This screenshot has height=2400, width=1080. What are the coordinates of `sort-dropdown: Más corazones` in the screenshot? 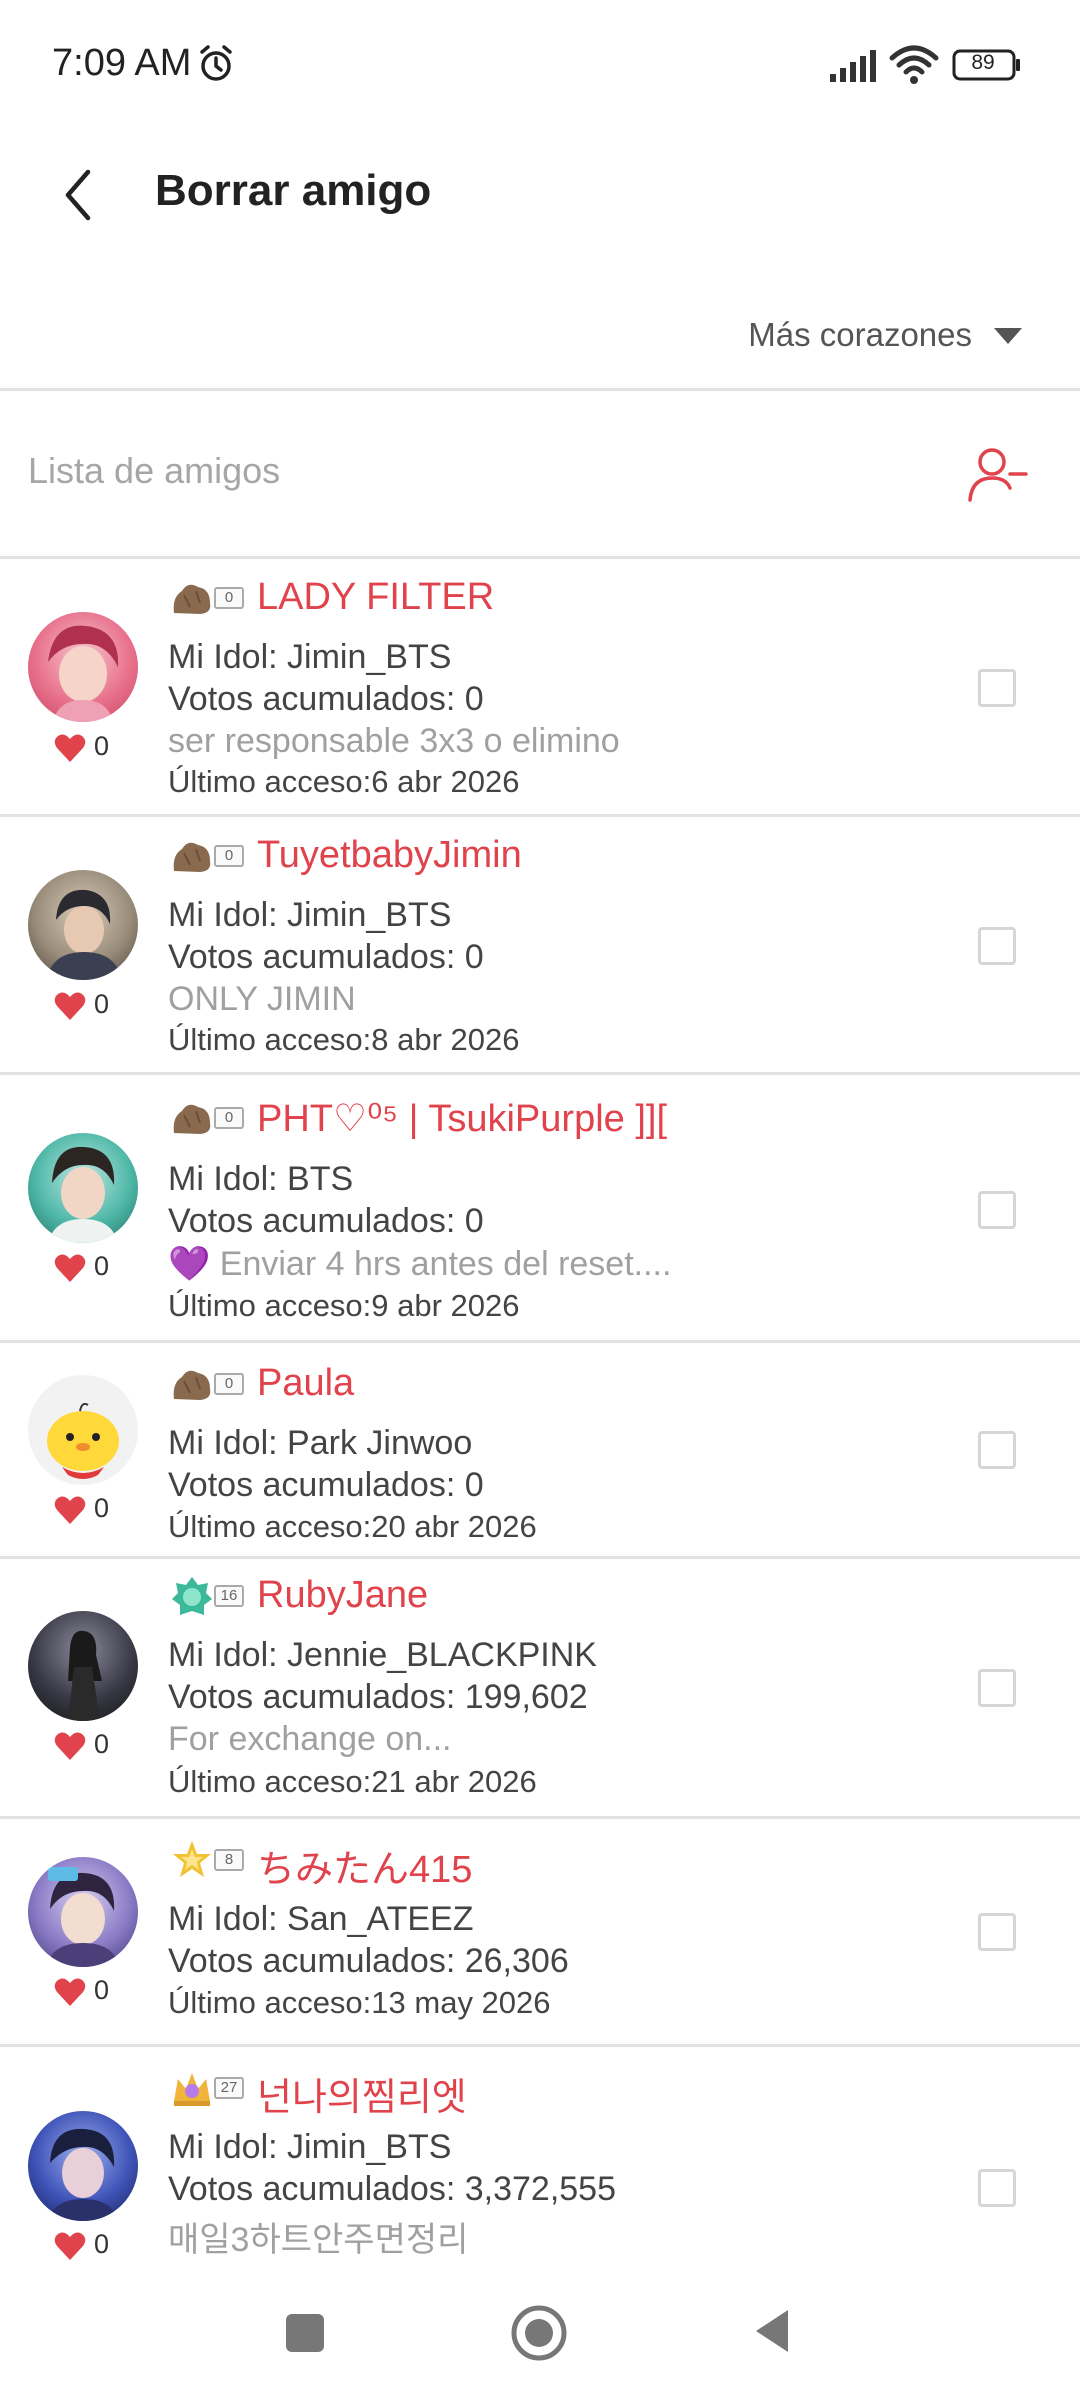 It's located at (540, 335).